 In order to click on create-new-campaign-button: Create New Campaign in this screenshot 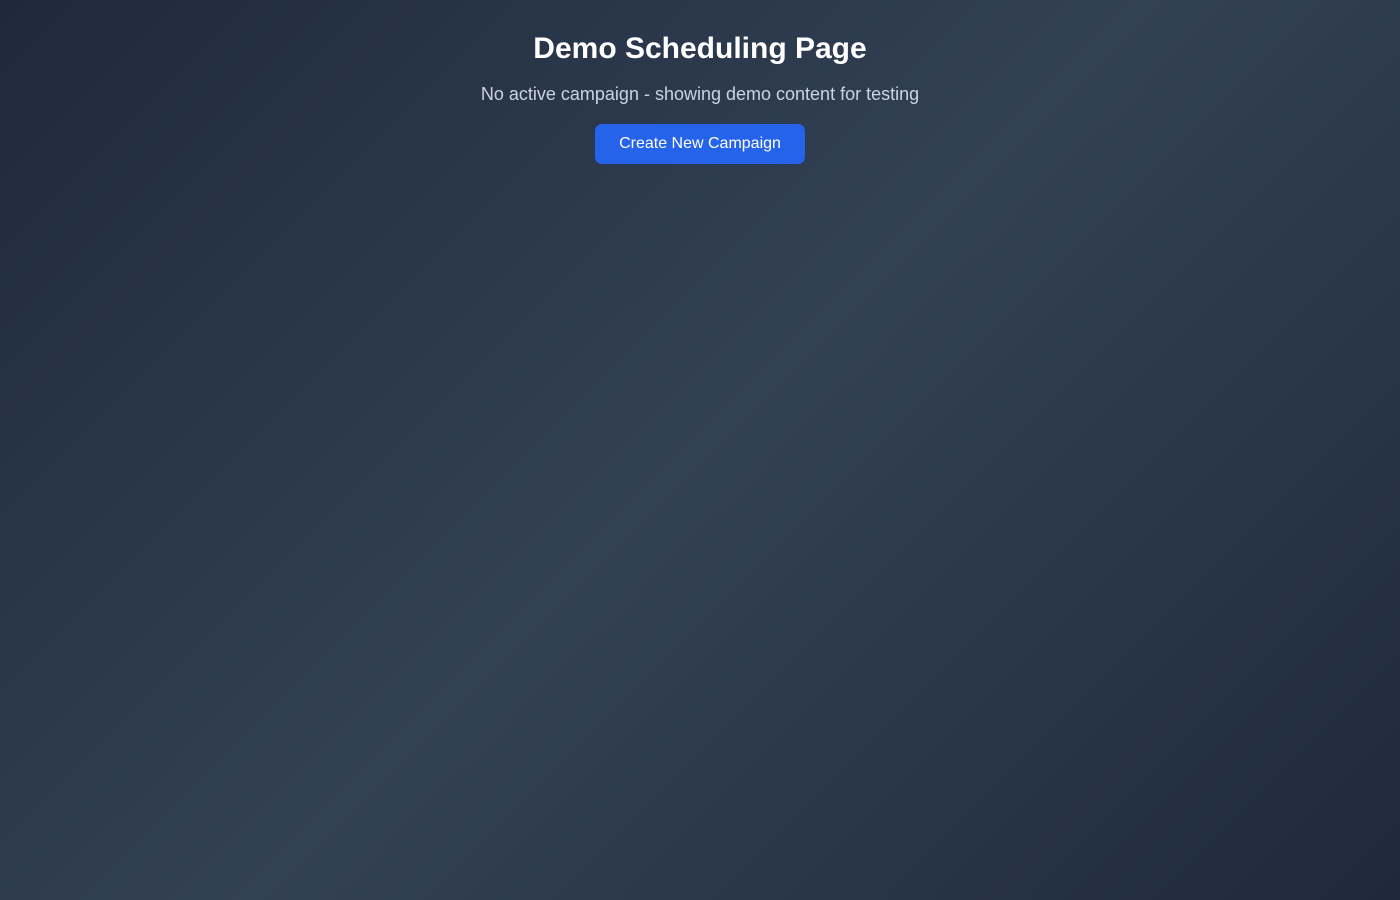, I will do `click(700, 144)`.